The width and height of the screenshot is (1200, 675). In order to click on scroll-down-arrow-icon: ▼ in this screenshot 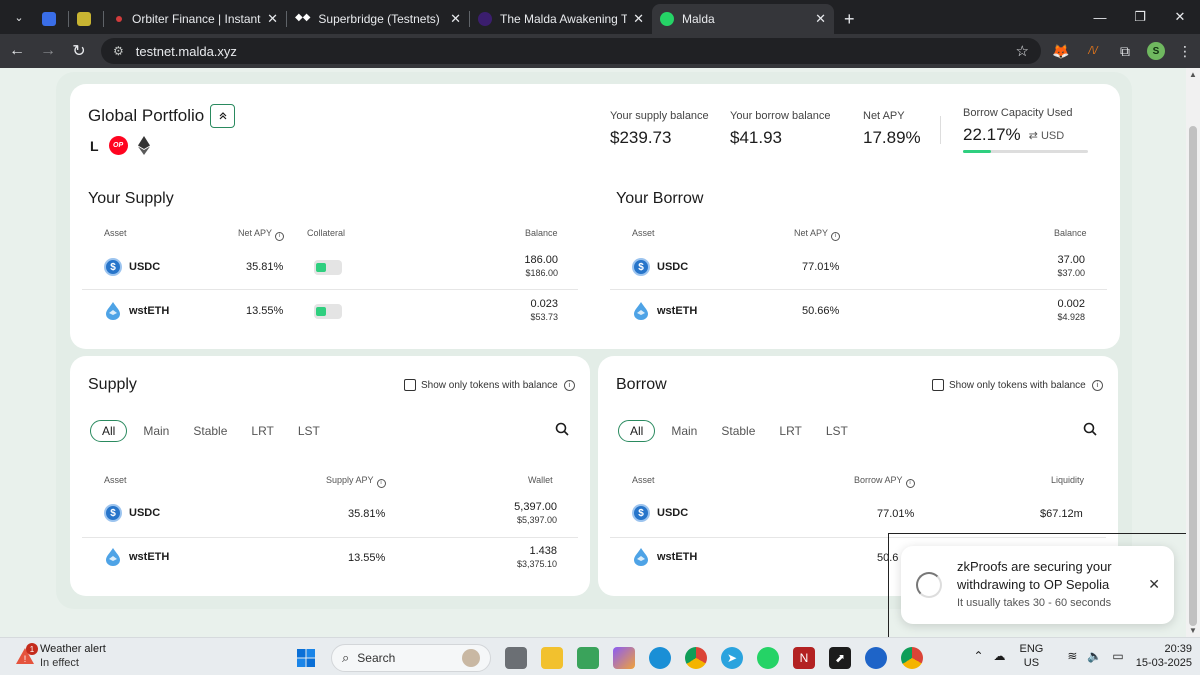, I will do `click(1193, 630)`.